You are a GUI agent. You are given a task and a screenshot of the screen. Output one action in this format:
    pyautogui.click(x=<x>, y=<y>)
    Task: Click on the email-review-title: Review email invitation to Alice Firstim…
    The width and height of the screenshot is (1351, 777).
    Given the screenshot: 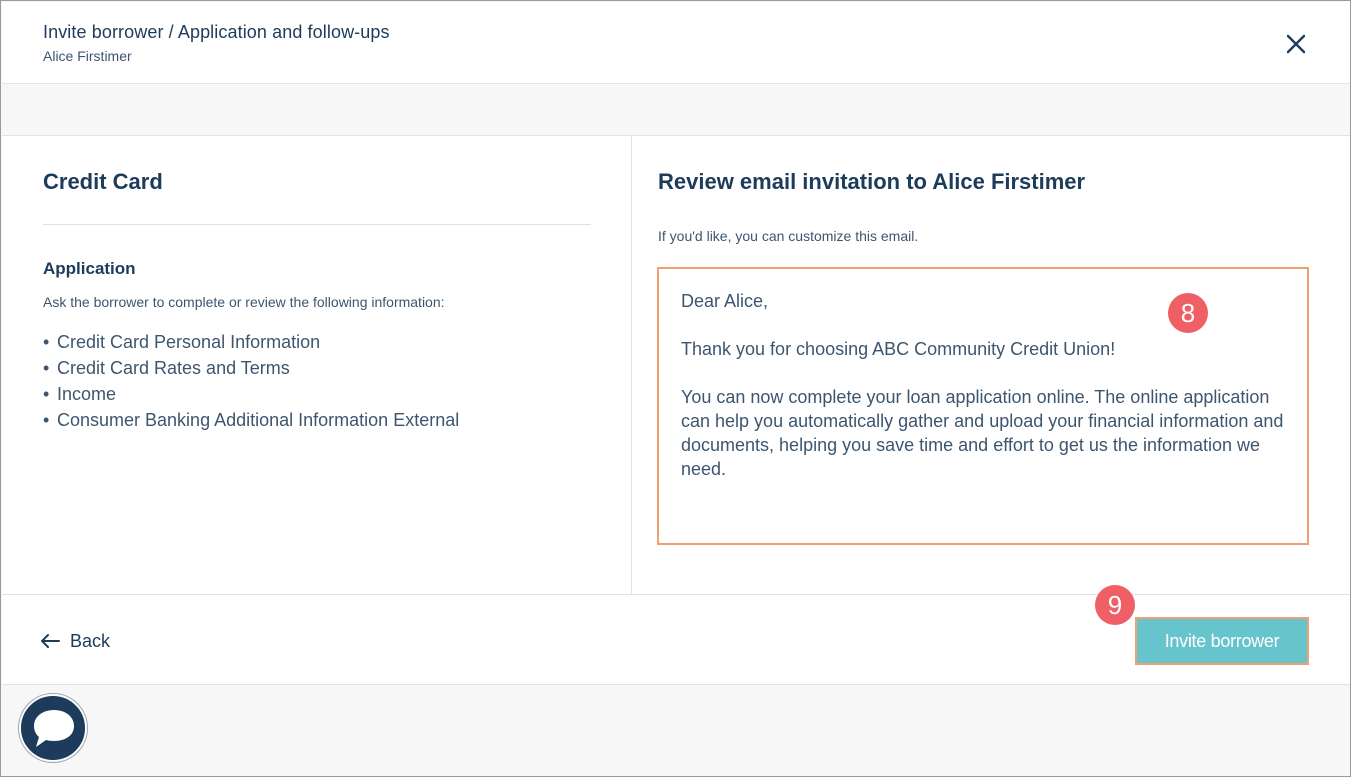 What is the action you would take?
    pyautogui.click(x=872, y=181)
    